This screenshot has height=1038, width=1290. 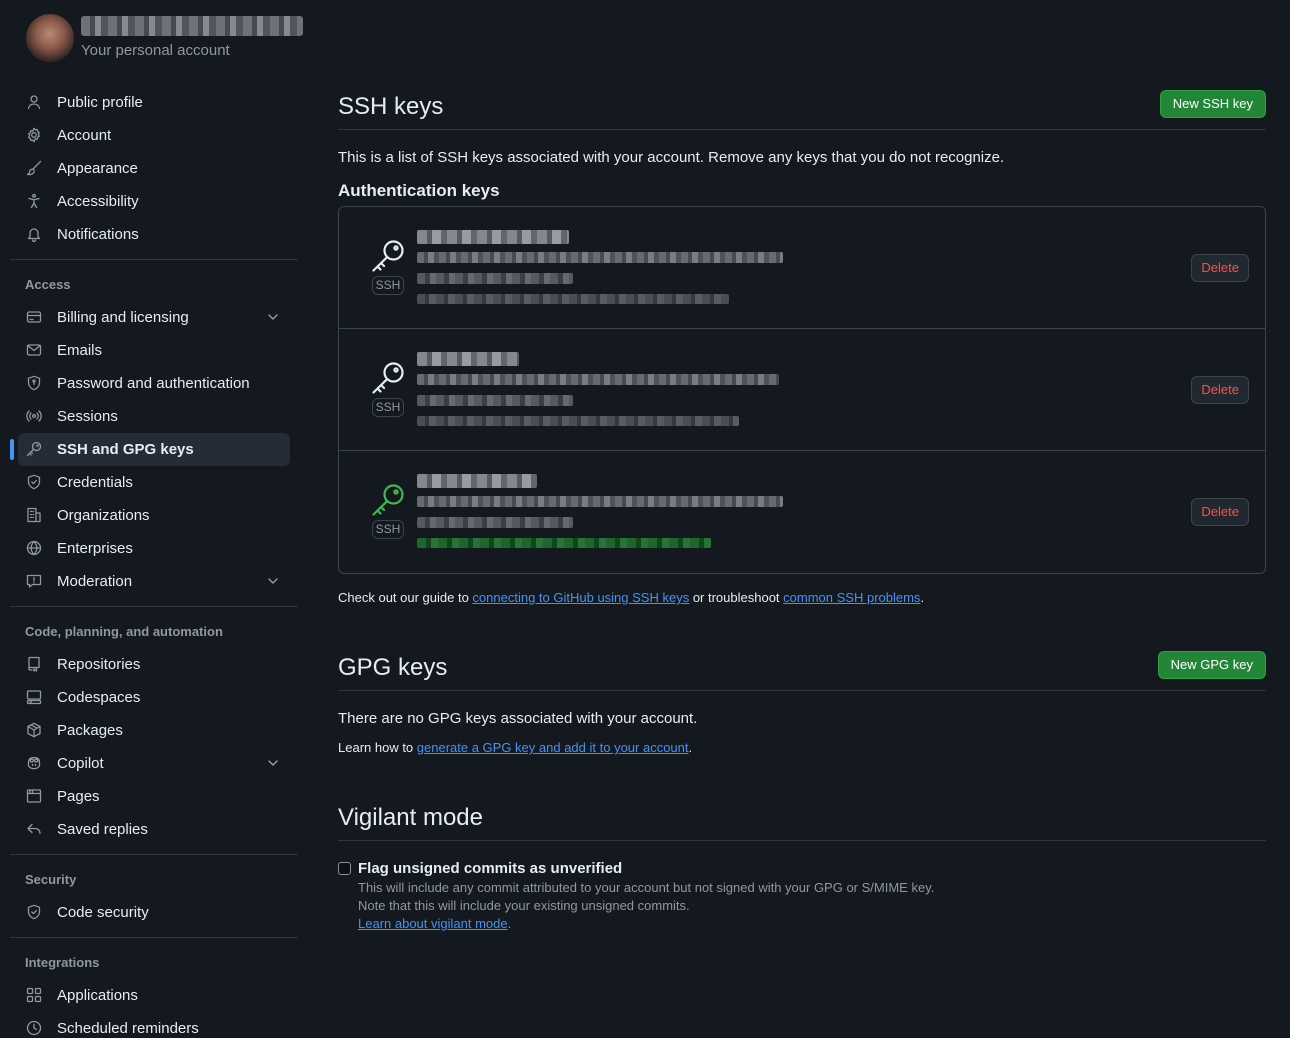 What do you see at coordinates (154, 995) in the screenshot?
I see `sidebar-item-applications: Applications` at bounding box center [154, 995].